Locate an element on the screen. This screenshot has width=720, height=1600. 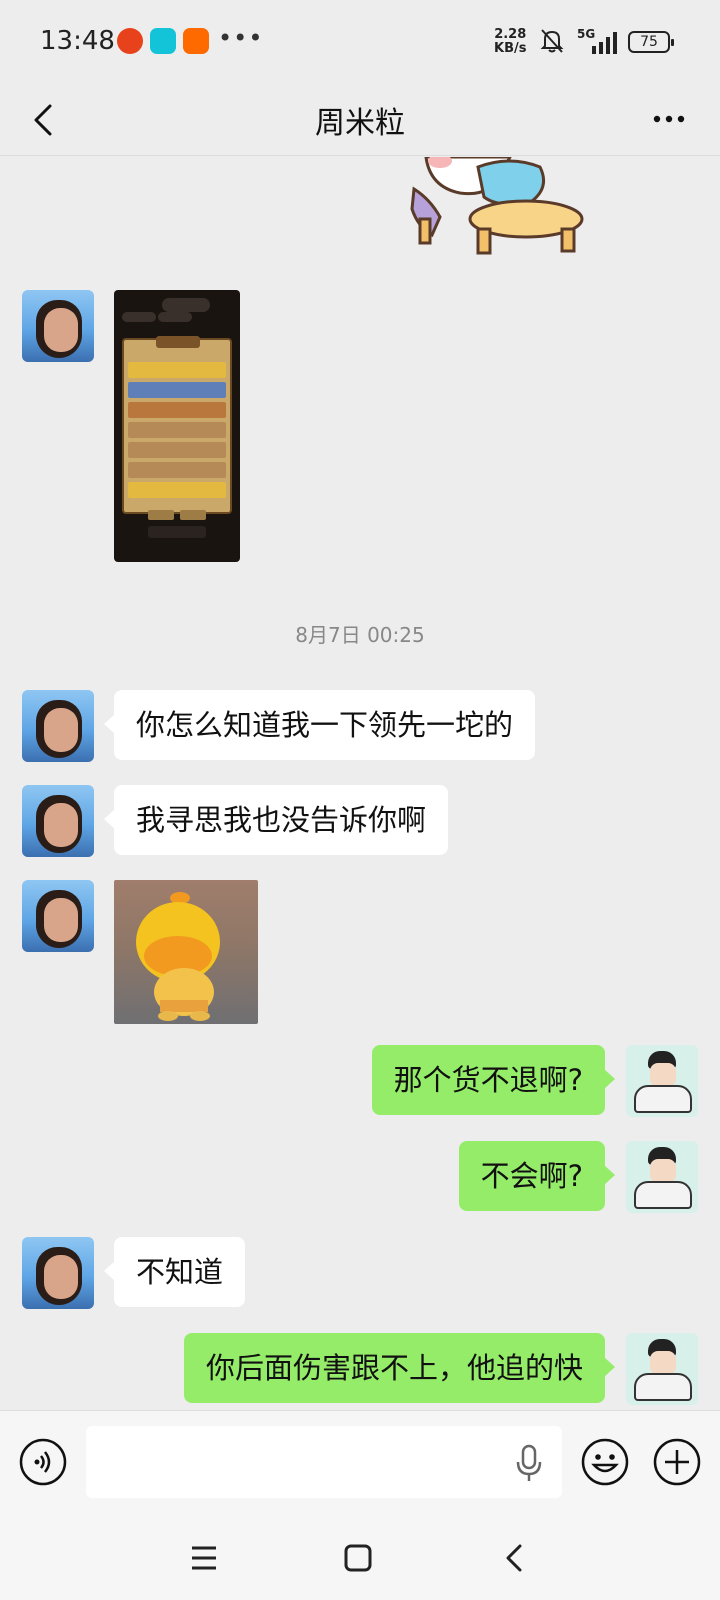
system-nav-bar is located at coordinates (360, 1559).